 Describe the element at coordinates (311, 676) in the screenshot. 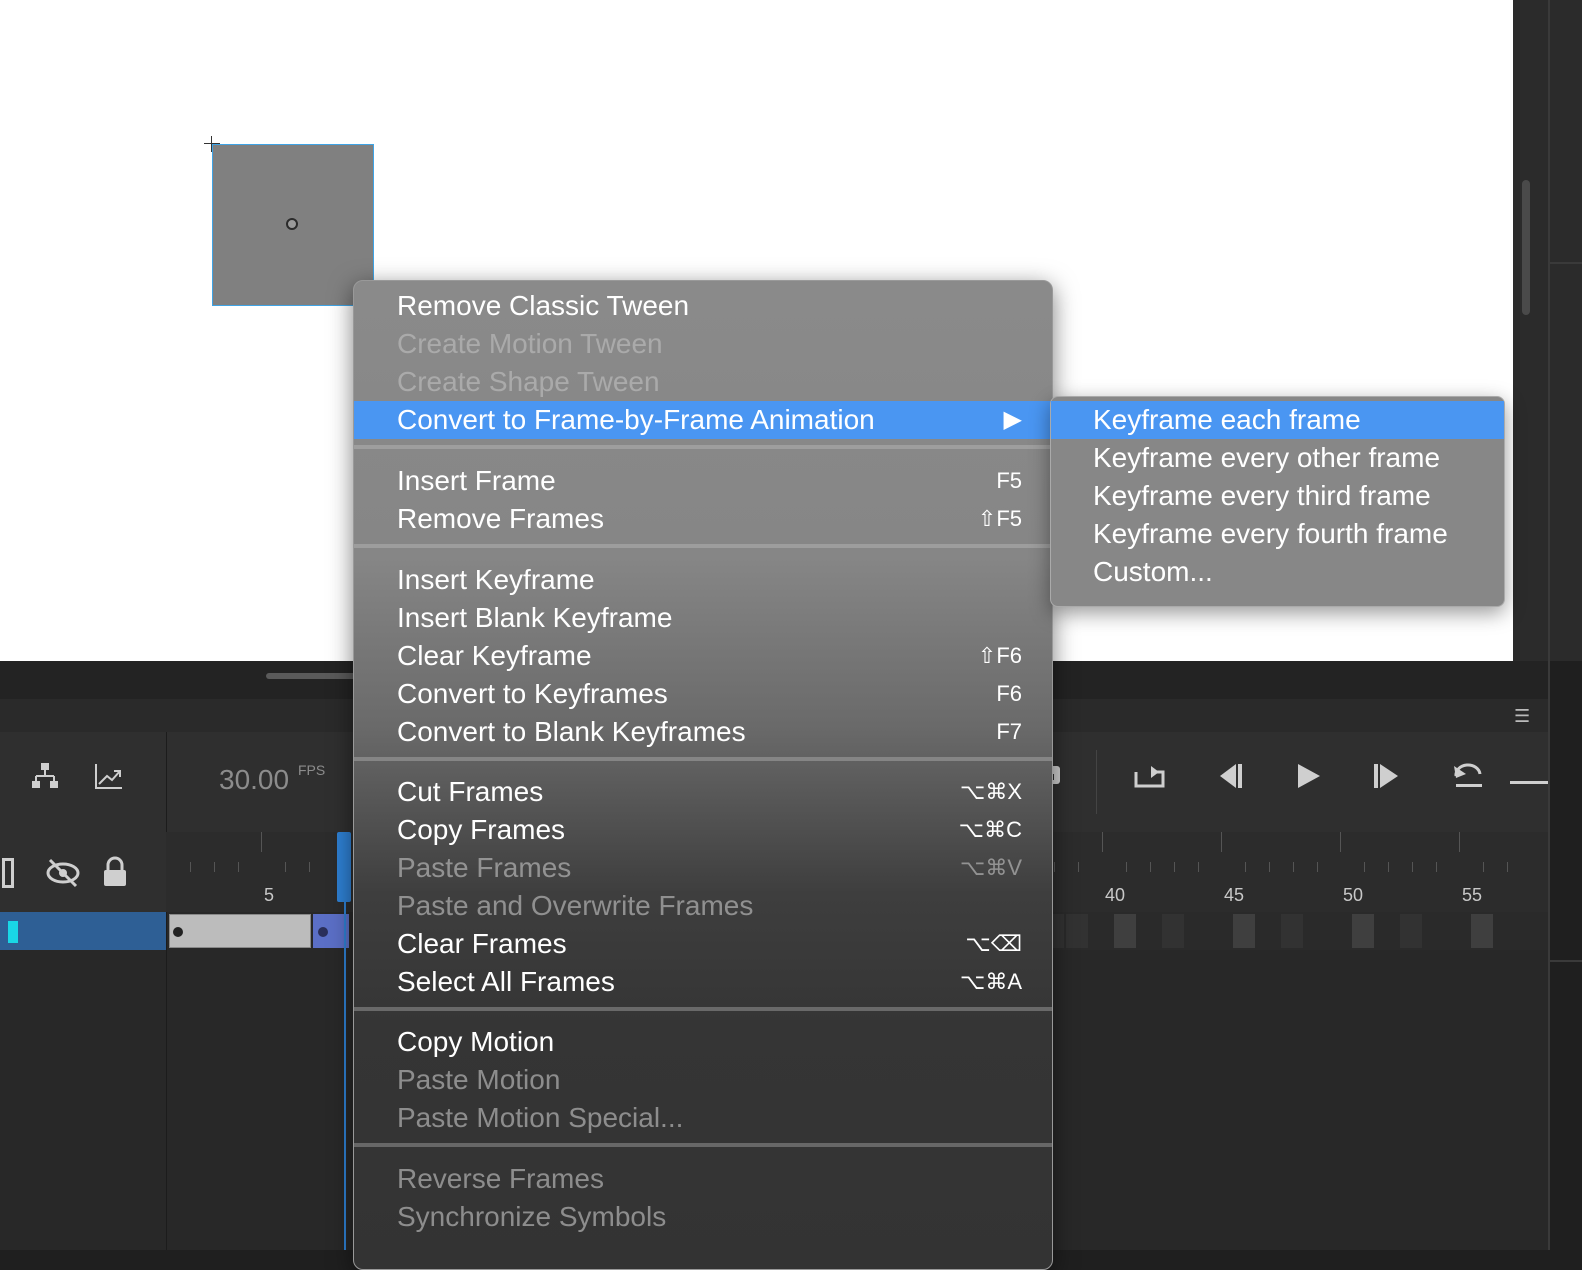

I see `panel-resize-grip` at that location.